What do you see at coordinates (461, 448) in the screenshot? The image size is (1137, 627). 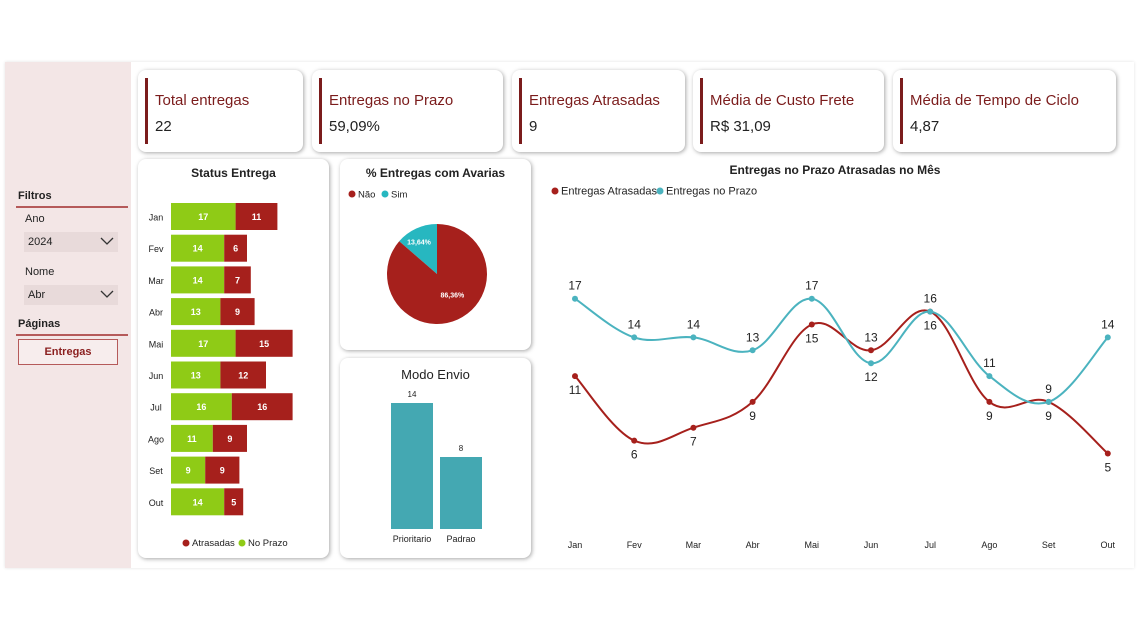 I see `bar-data-label: 8` at bounding box center [461, 448].